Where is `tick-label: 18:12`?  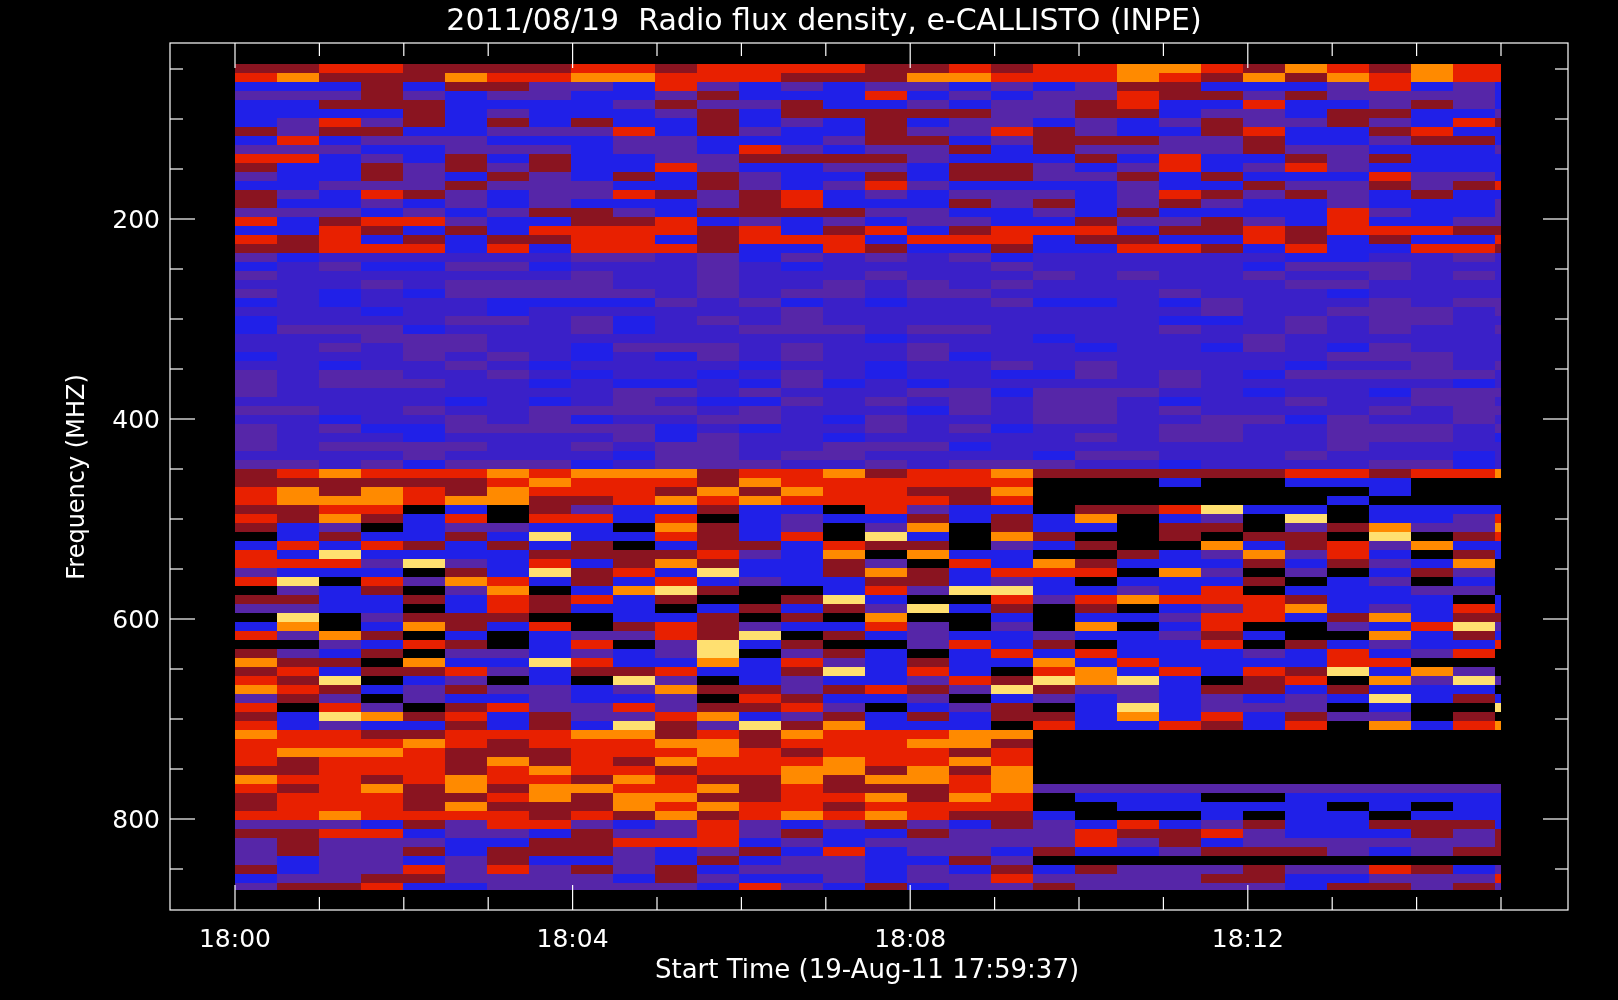
tick-label: 18:12 is located at coordinates (1247, 938).